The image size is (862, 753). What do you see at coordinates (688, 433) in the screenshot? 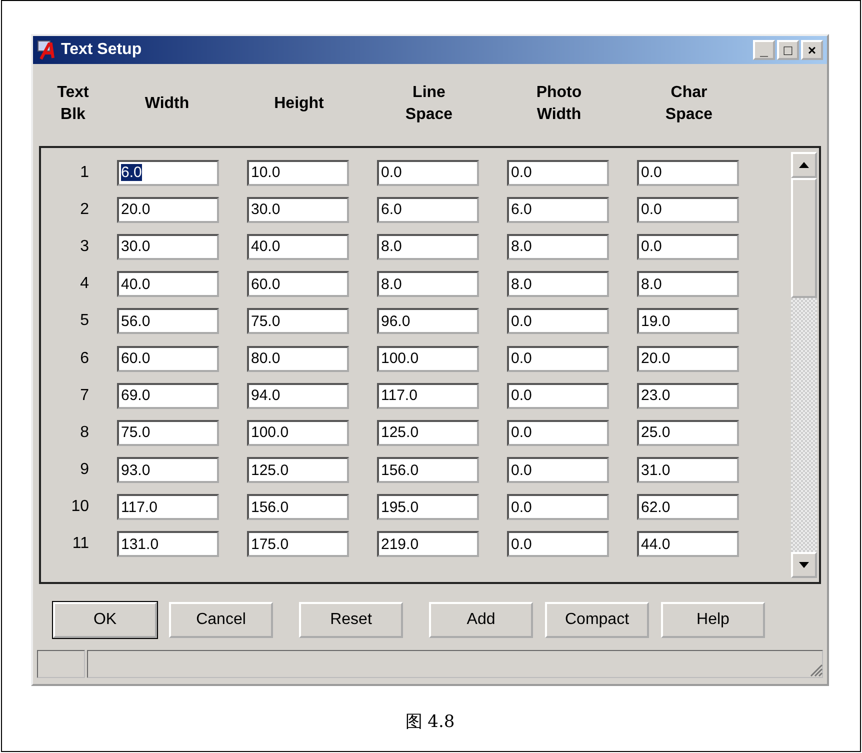
I see `input-field: 25.0` at bounding box center [688, 433].